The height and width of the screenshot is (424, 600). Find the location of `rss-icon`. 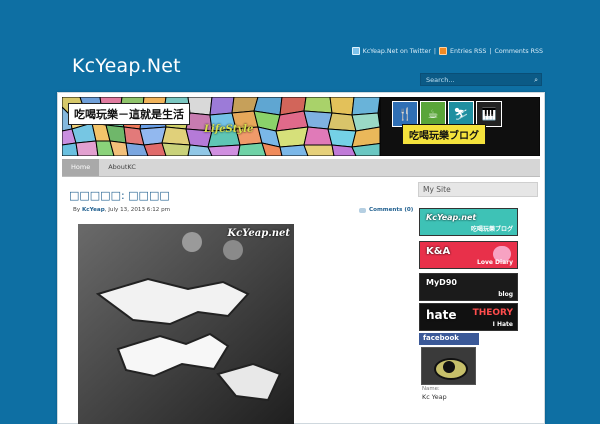

rss-icon is located at coordinates (443, 51).